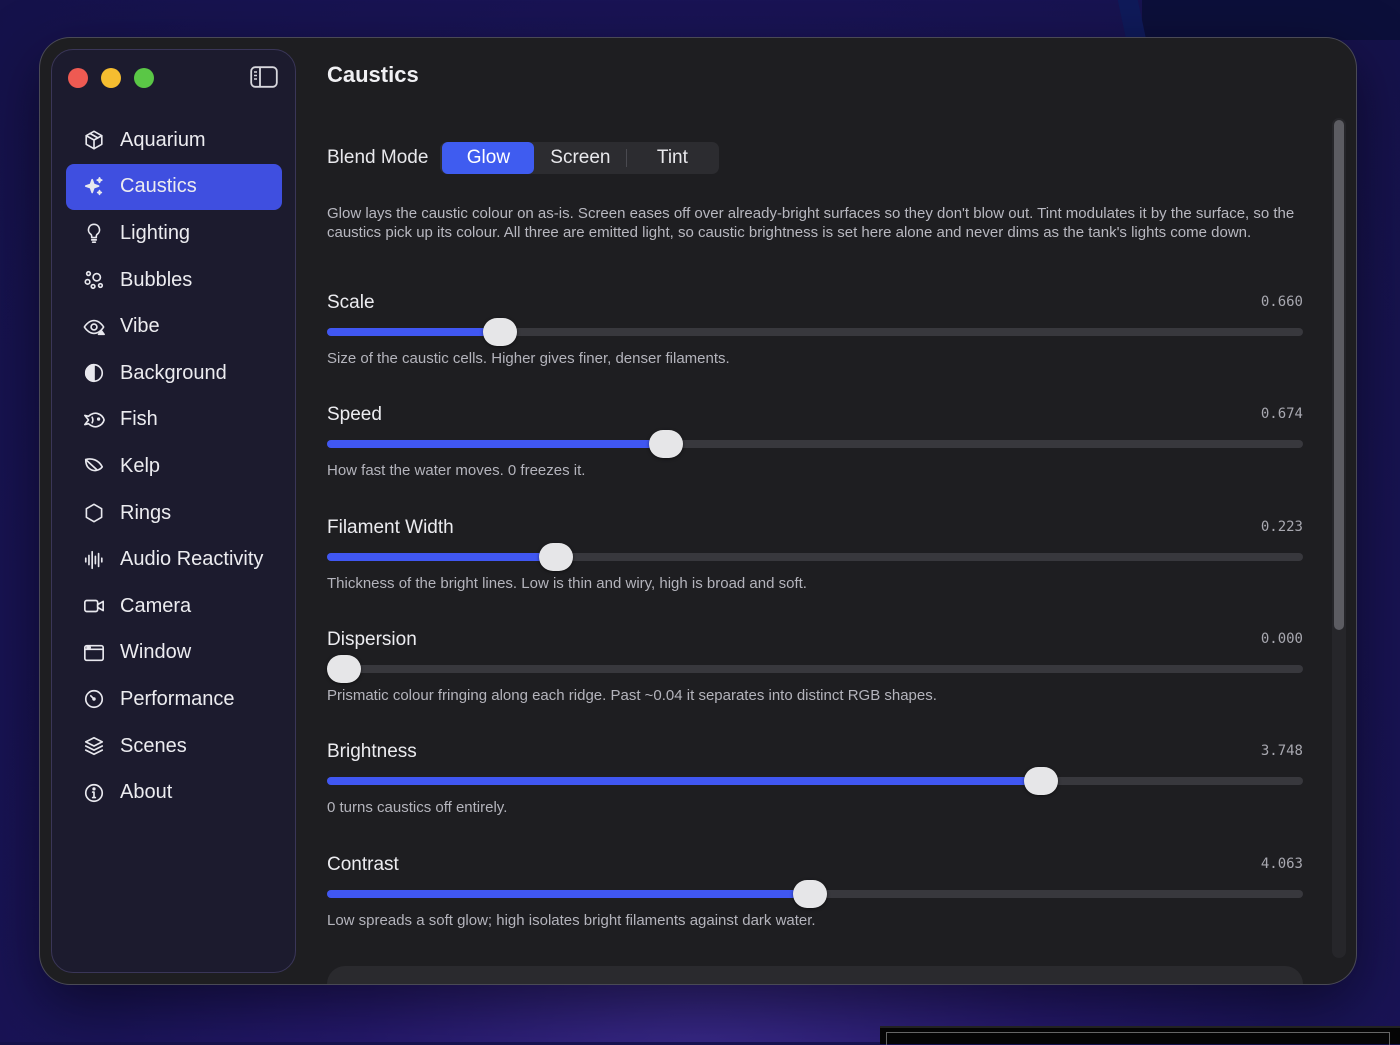 This screenshot has width=1400, height=1045. What do you see at coordinates (94, 560) in the screenshot?
I see `waveform-icon` at bounding box center [94, 560].